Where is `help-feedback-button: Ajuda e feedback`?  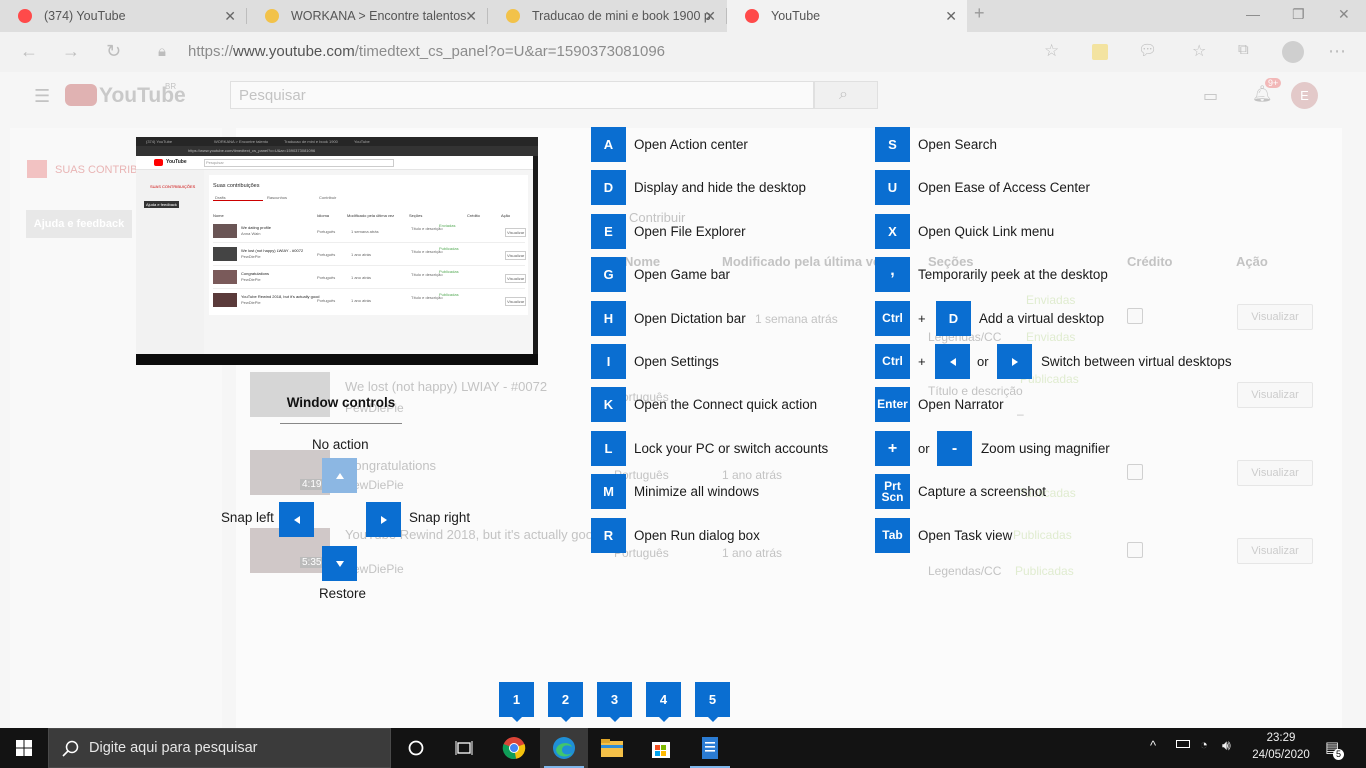 help-feedback-button: Ajuda e feedback is located at coordinates (79, 224).